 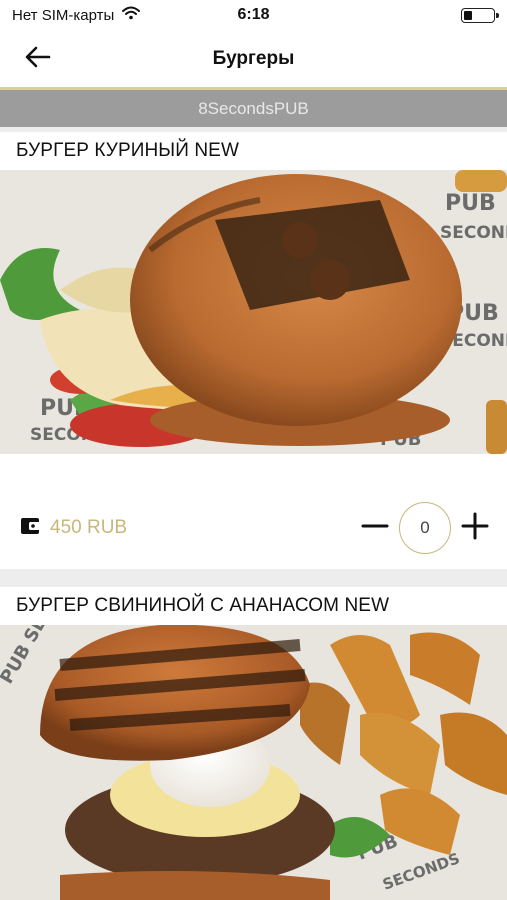 What do you see at coordinates (131, 15) in the screenshot?
I see `wifi-icon` at bounding box center [131, 15].